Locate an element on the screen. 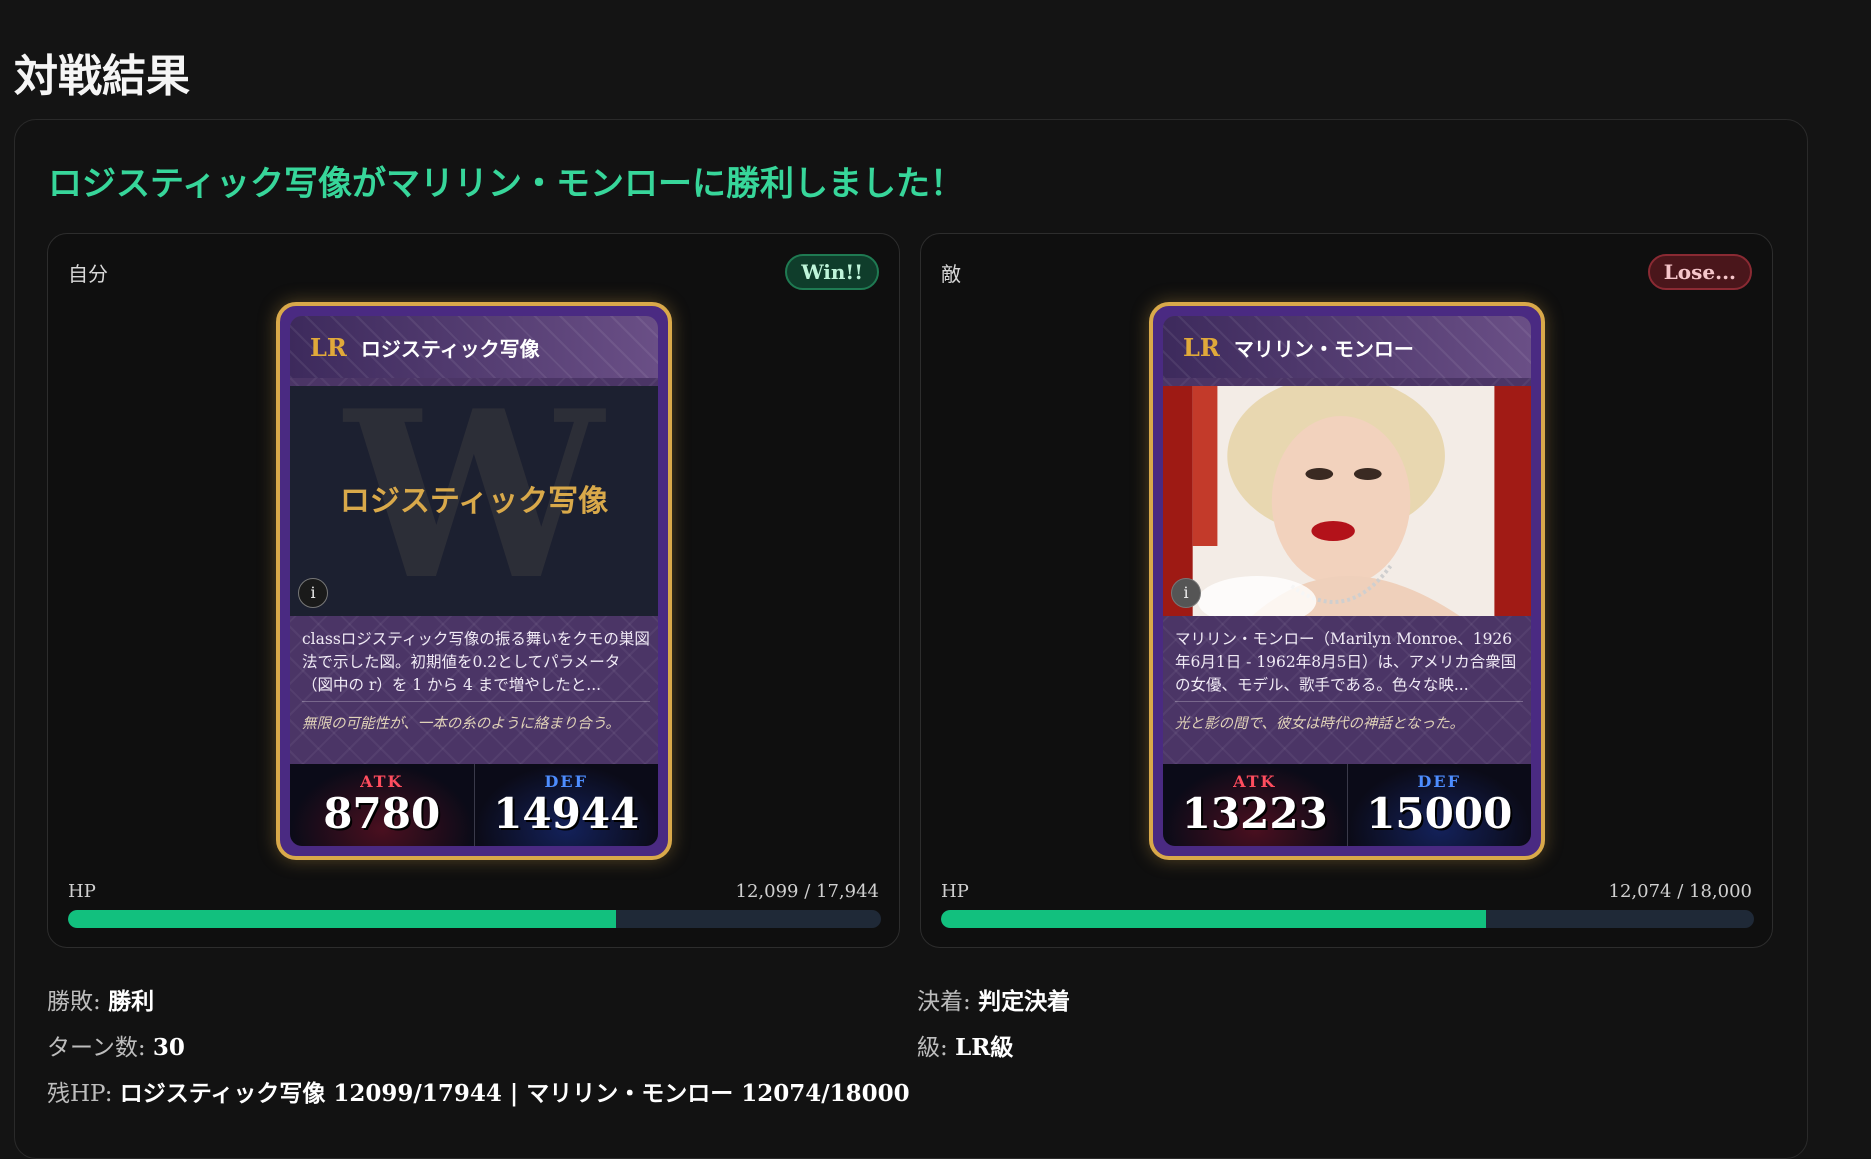 The image size is (1871, 1159). turns-row: ターン数: 30 is located at coordinates (116, 1045).